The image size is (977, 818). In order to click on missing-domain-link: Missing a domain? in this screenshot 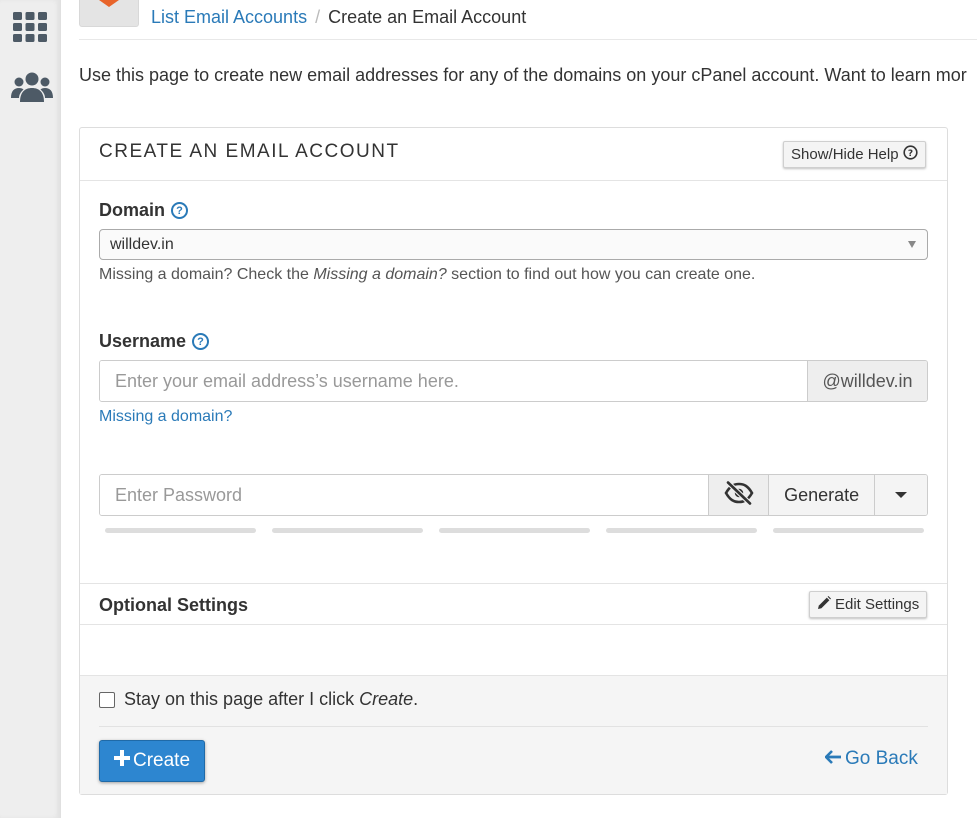, I will do `click(165, 417)`.